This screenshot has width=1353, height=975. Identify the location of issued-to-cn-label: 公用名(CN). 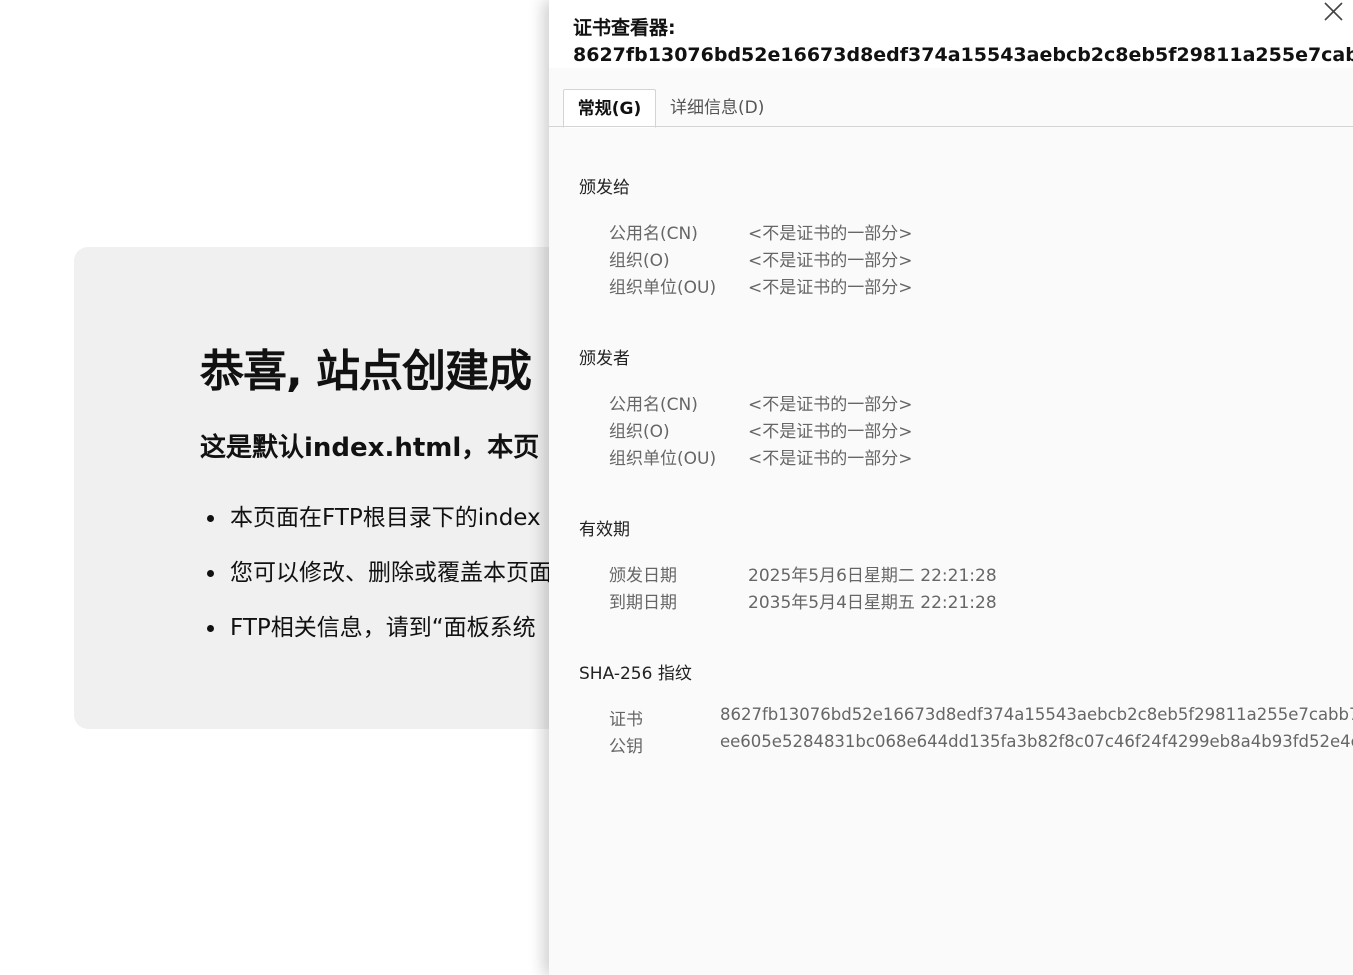
(653, 234).